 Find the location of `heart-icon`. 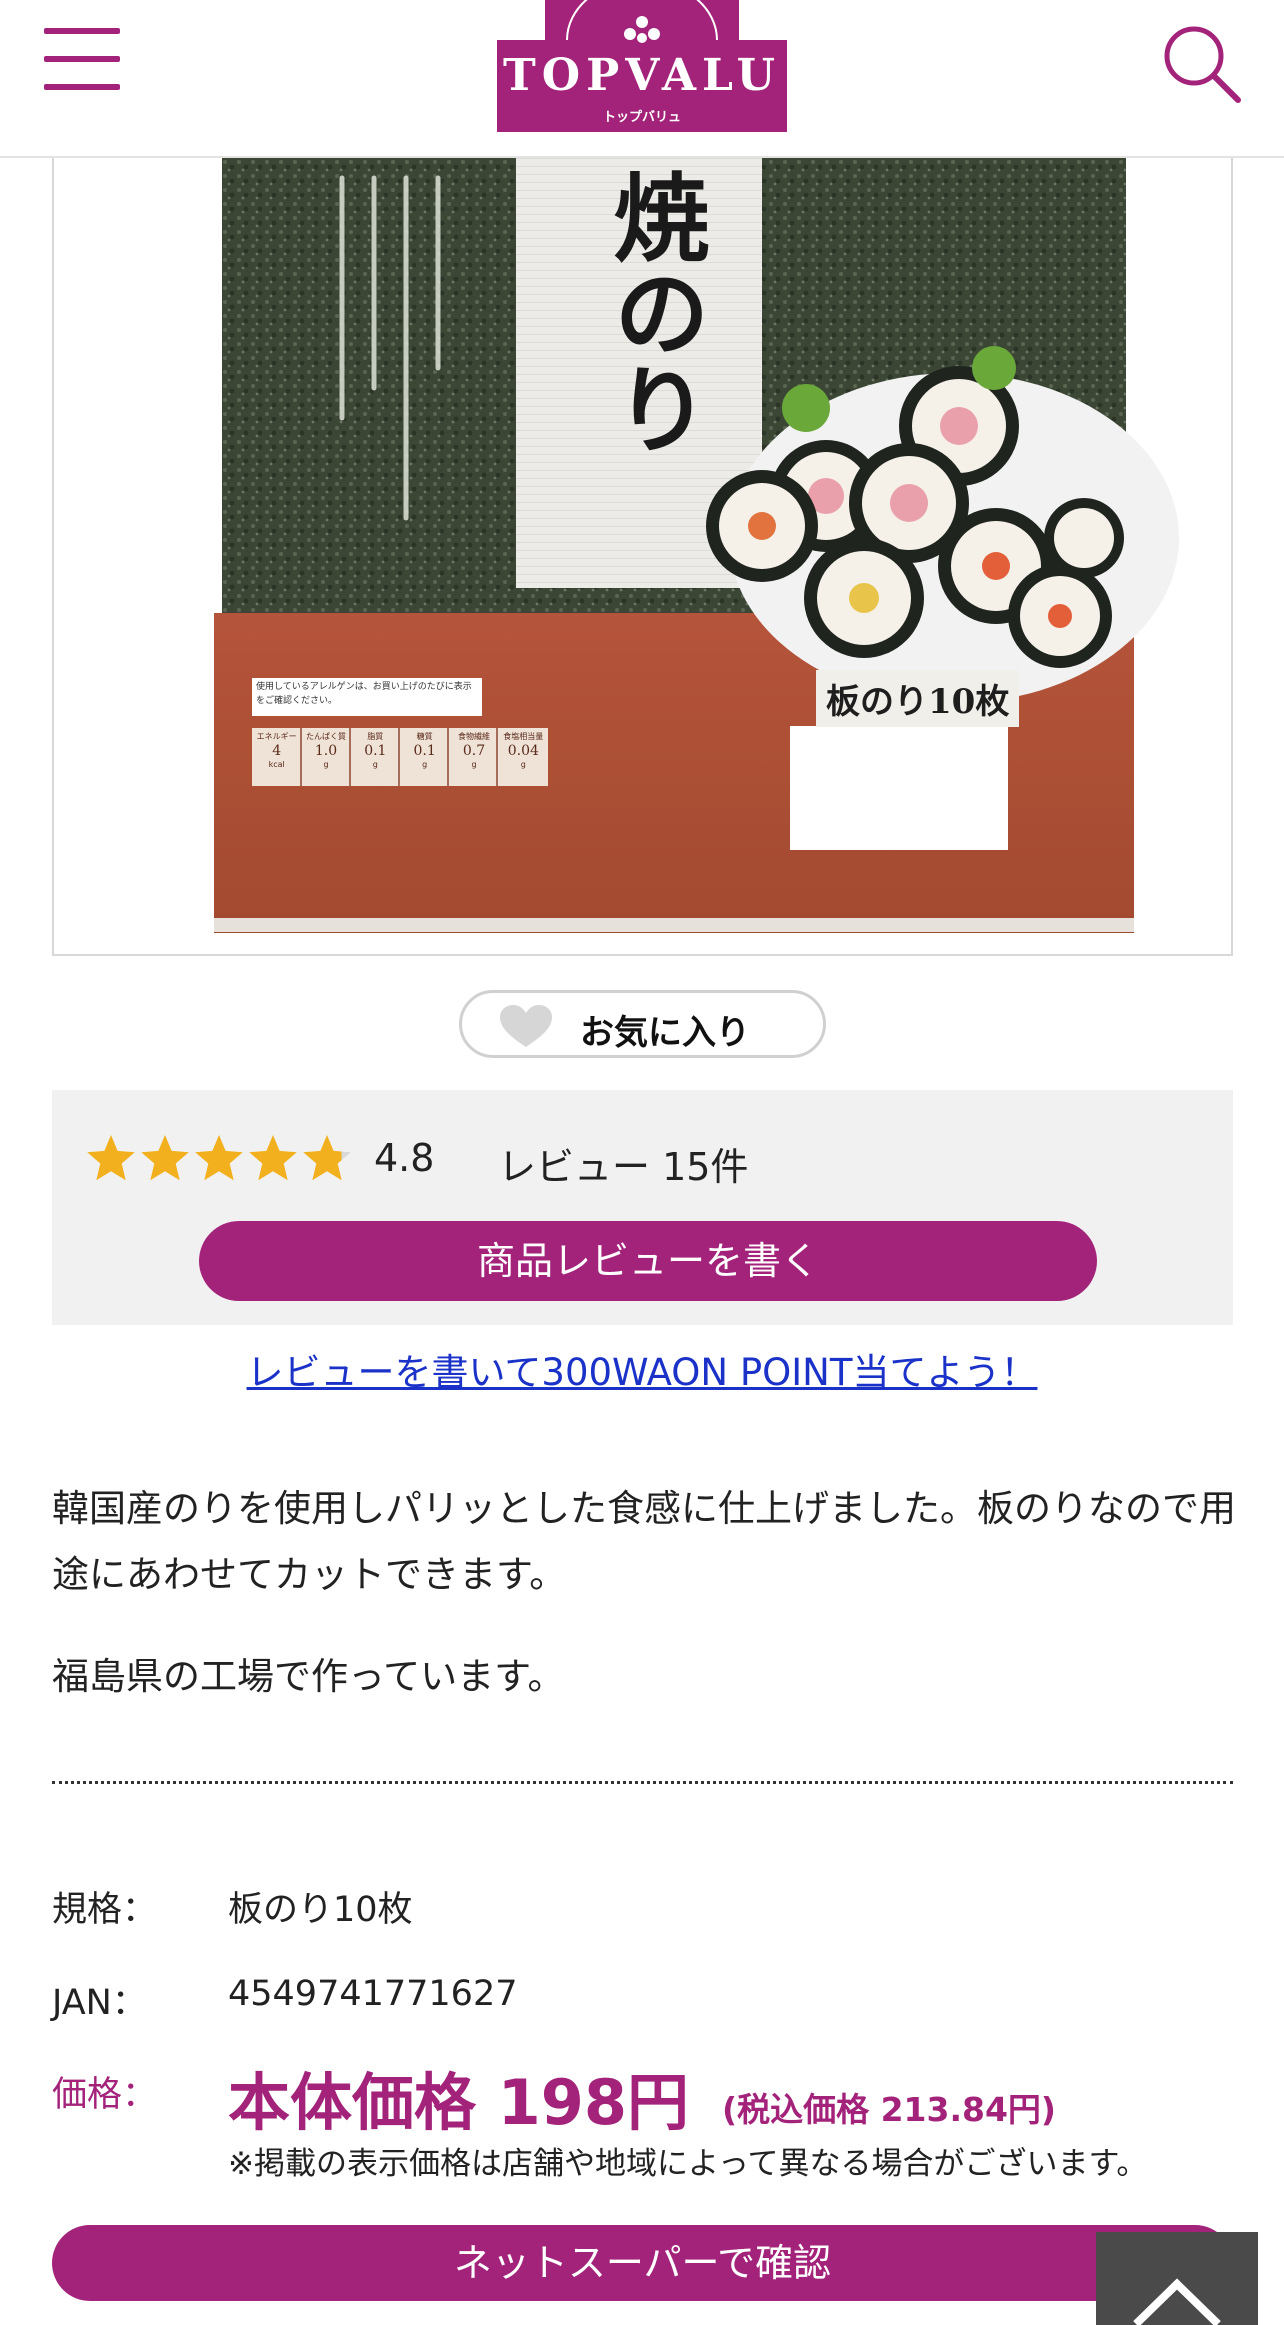

heart-icon is located at coordinates (526, 1026).